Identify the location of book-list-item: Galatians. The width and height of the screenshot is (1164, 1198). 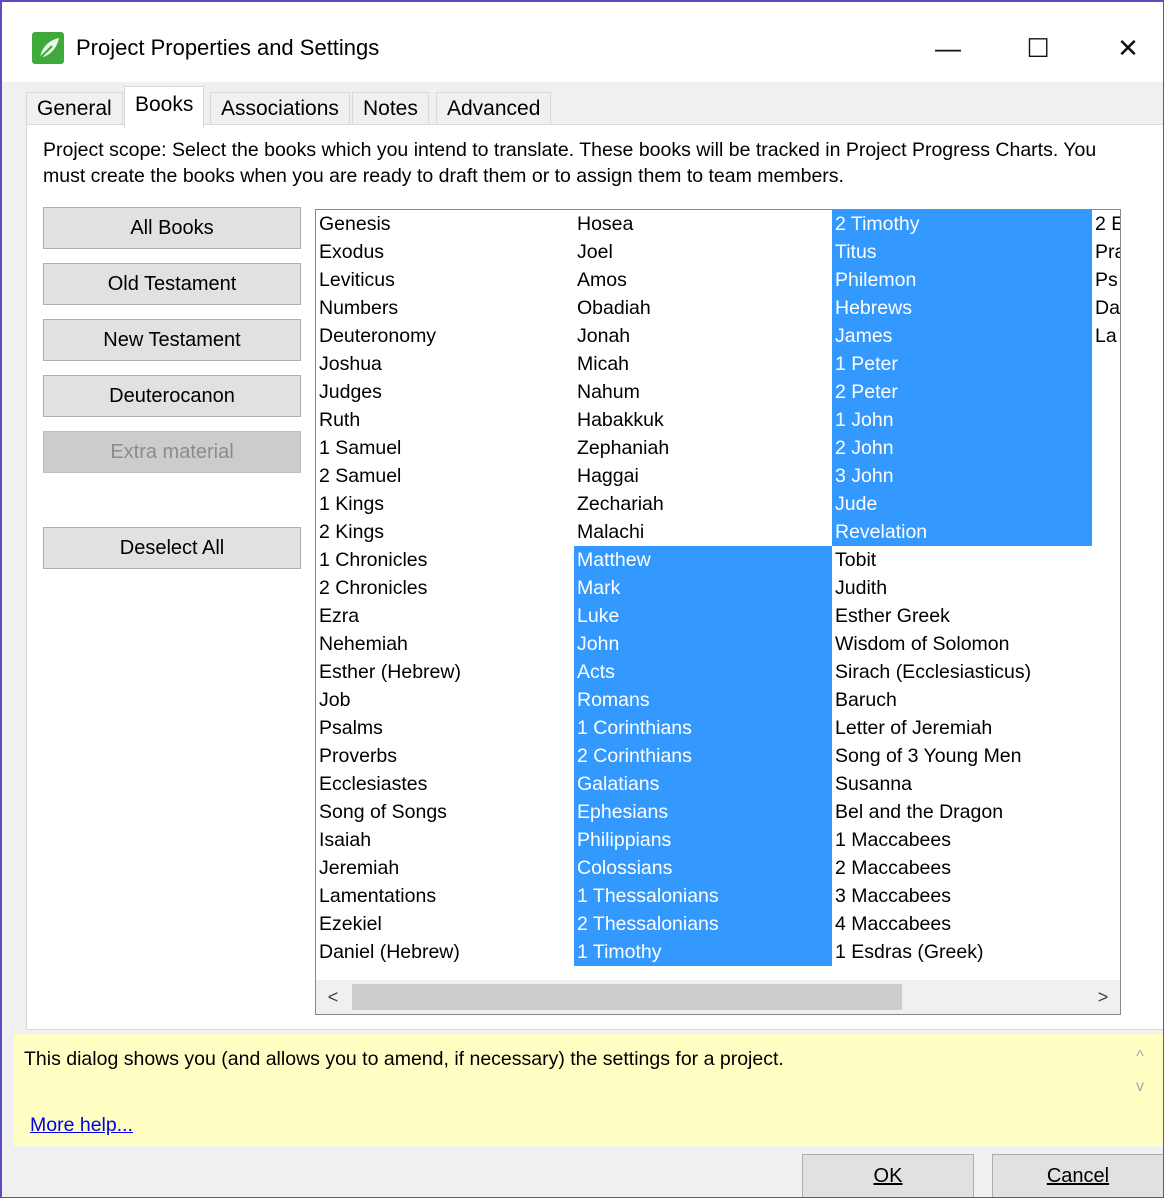
(703, 784).